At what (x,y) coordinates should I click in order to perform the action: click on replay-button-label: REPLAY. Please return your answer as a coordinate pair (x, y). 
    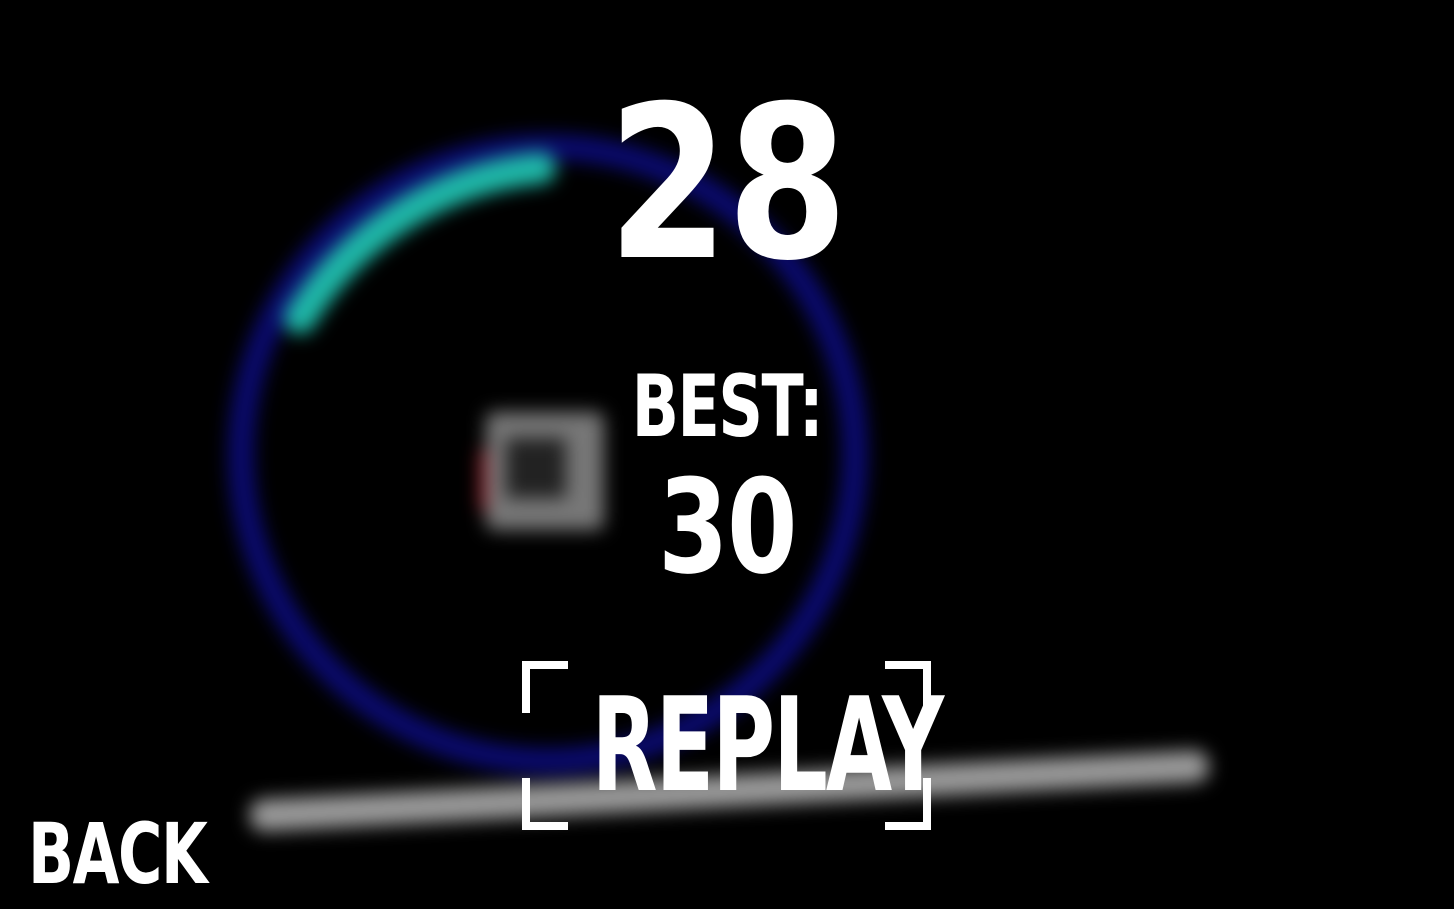
    Looking at the image, I should click on (768, 745).